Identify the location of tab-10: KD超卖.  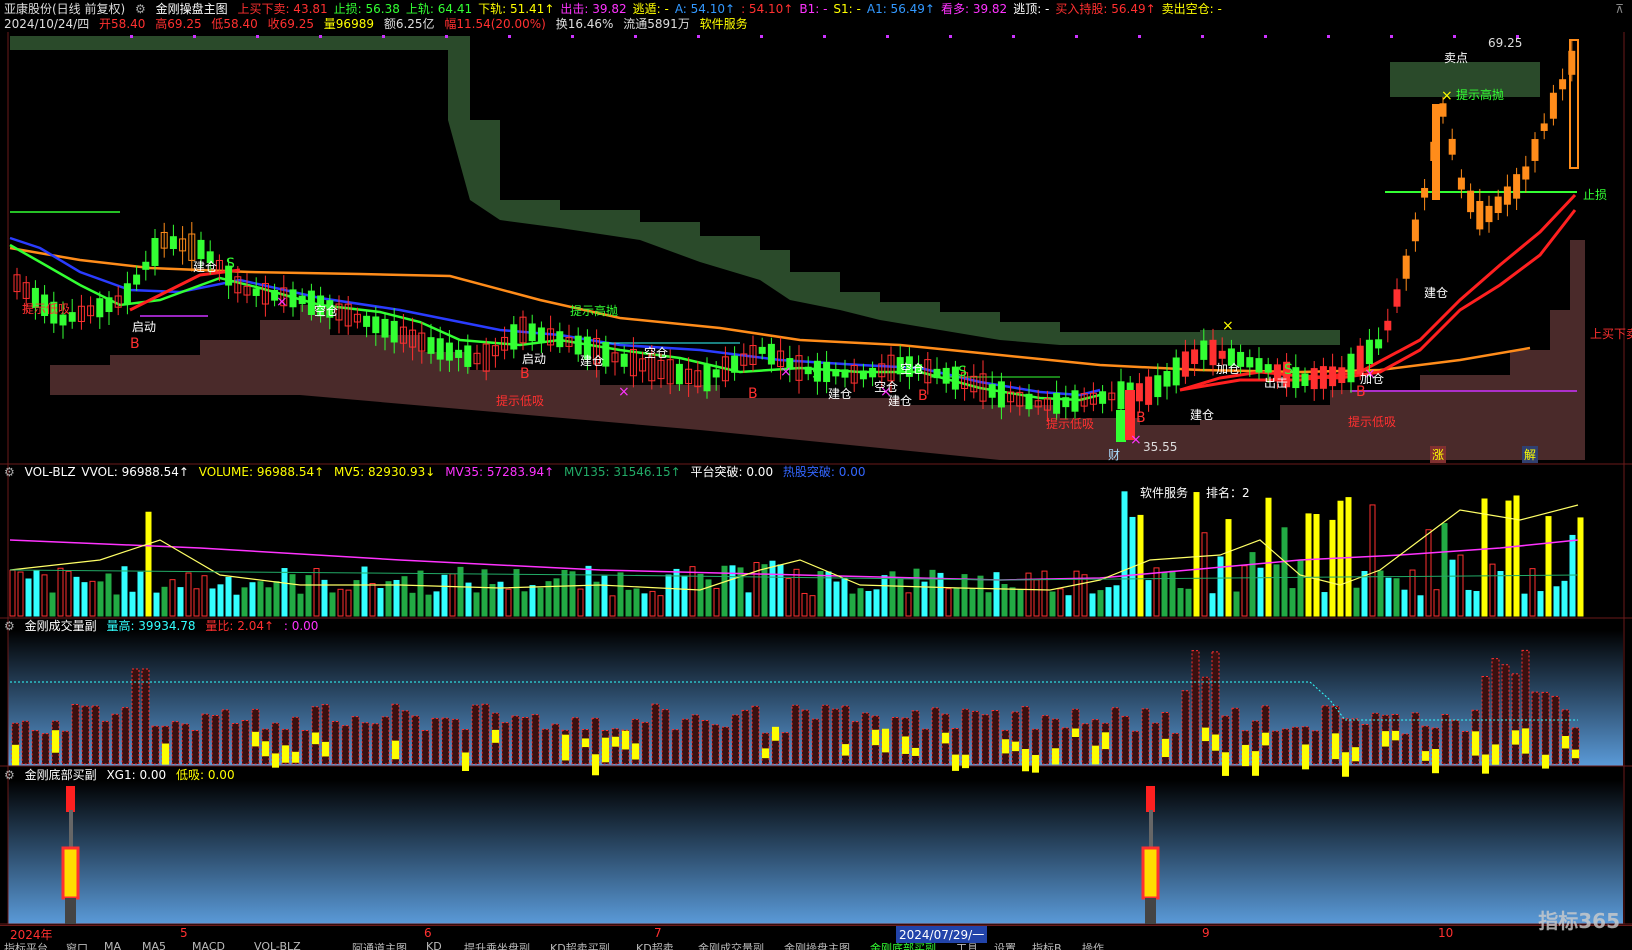
(655, 945).